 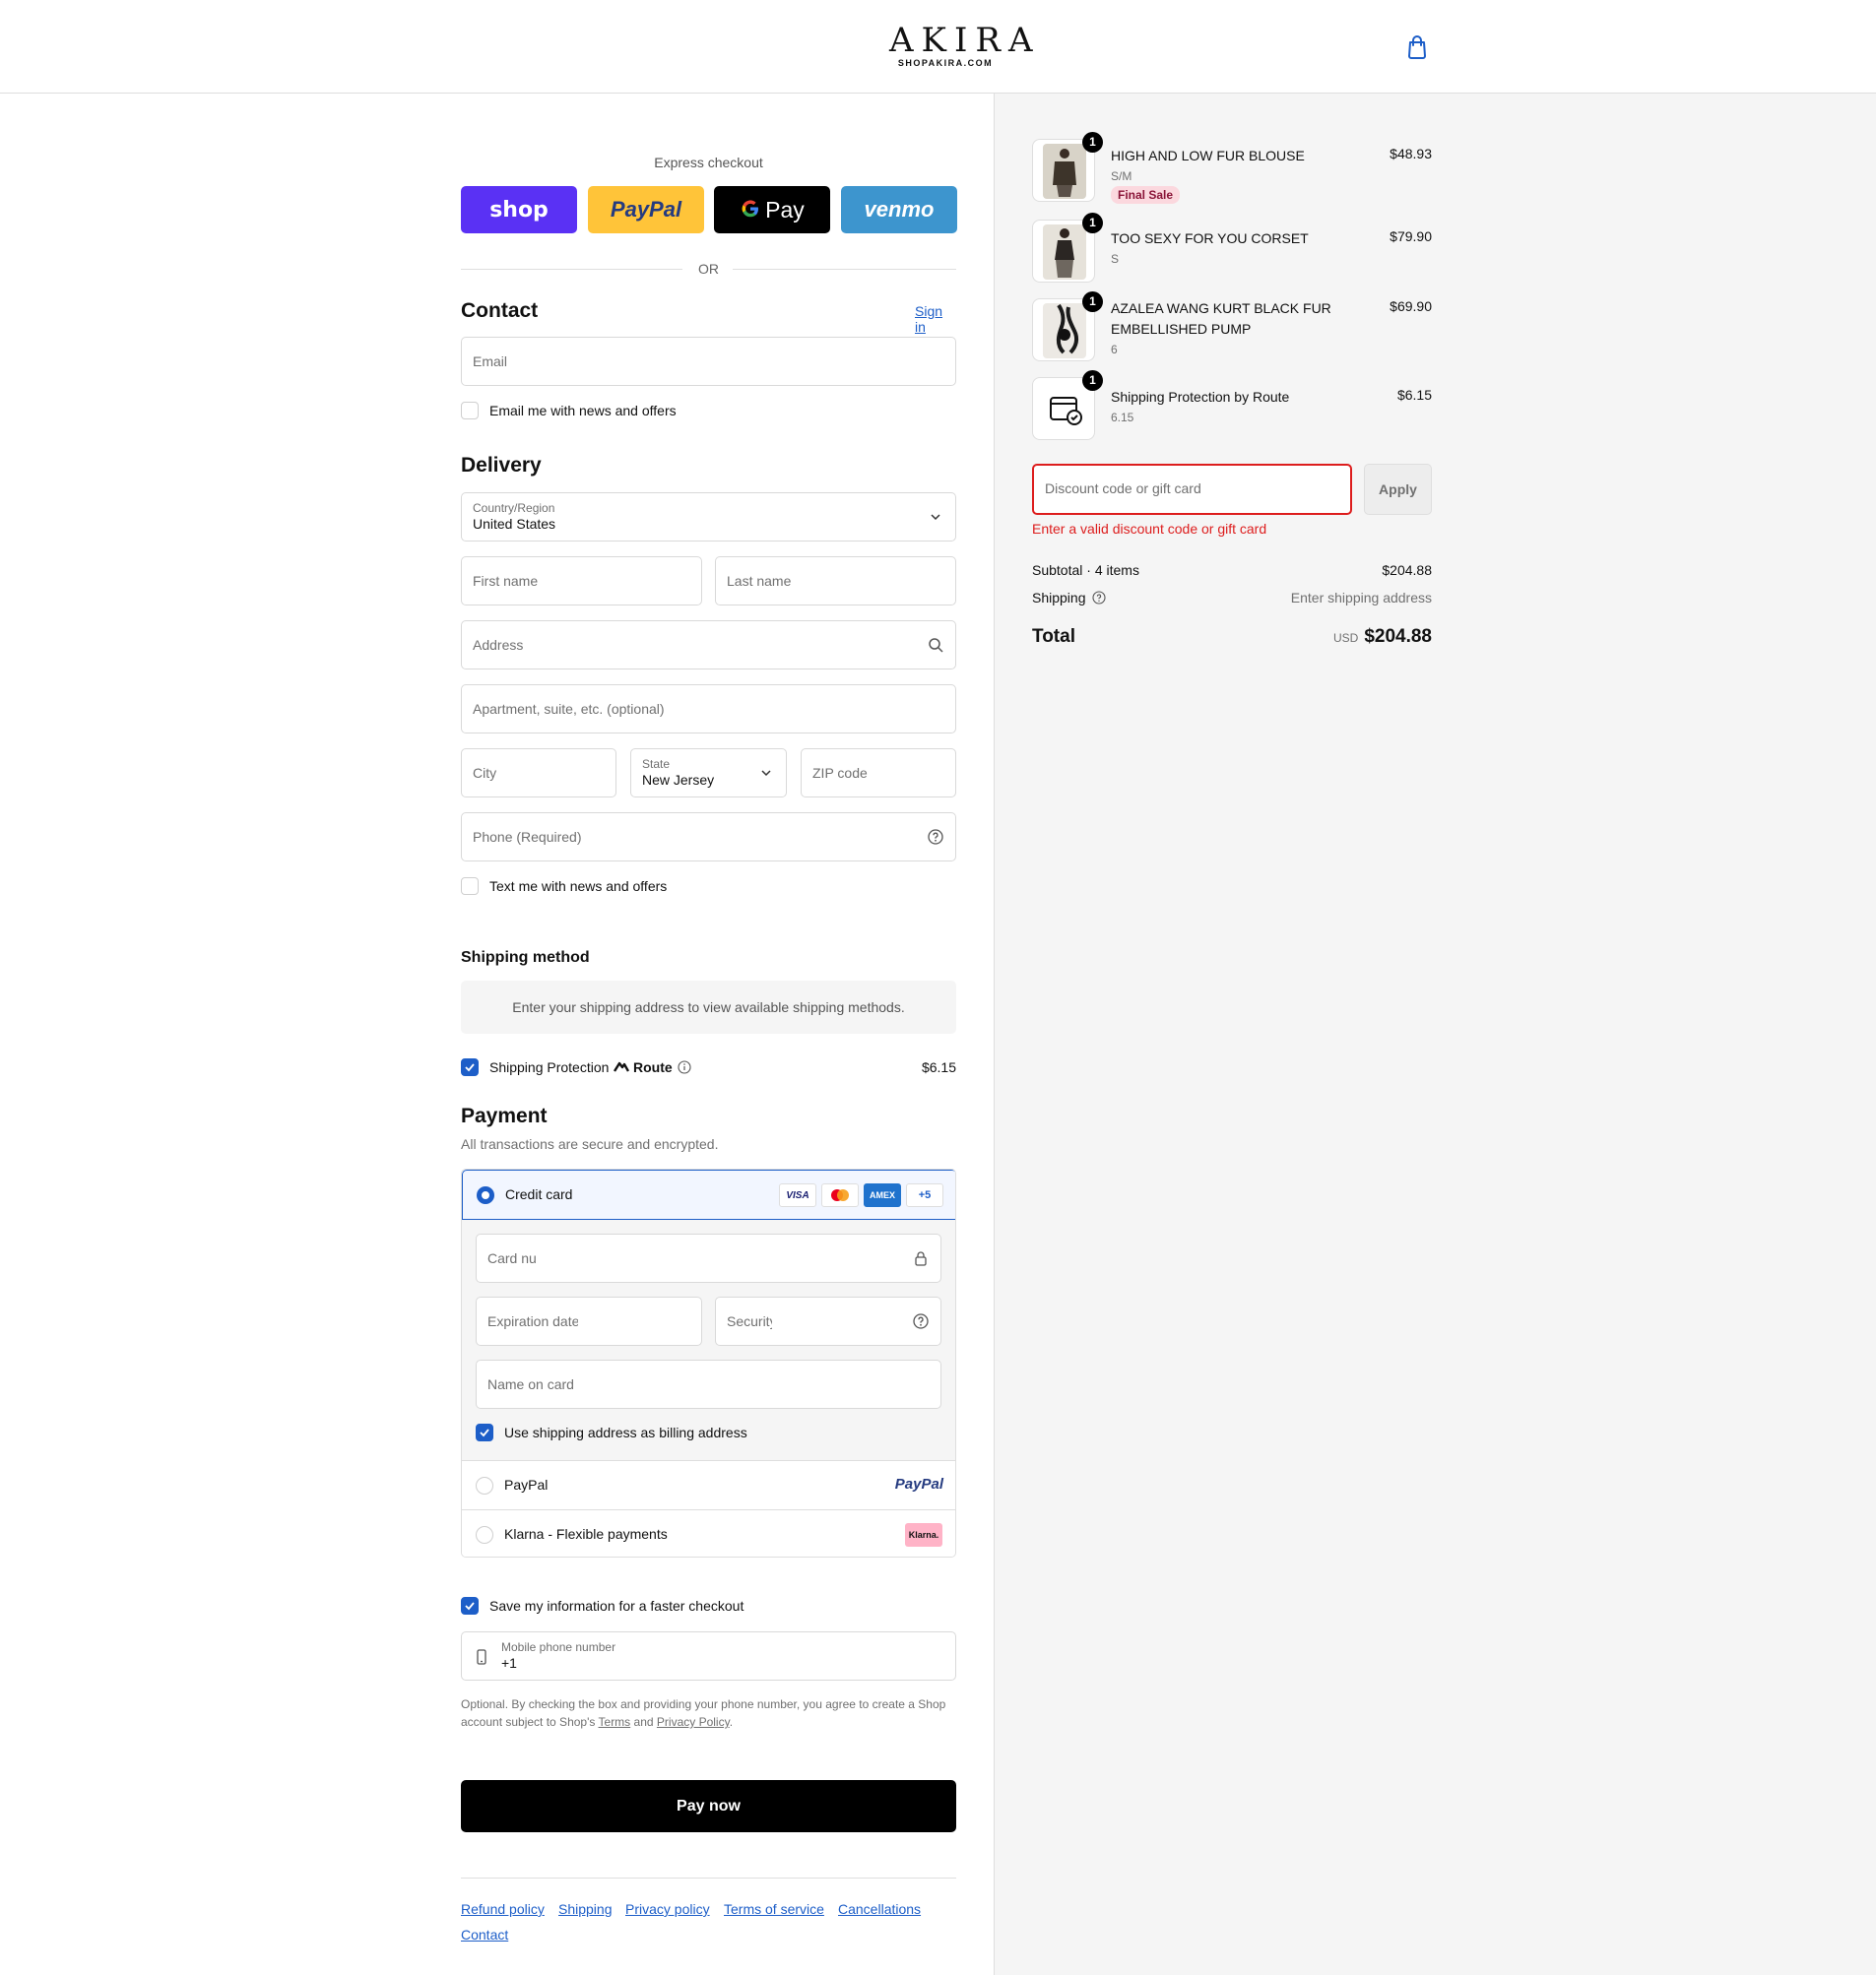 What do you see at coordinates (1382, 637) in the screenshot?
I see `total-amount: USD $204.88` at bounding box center [1382, 637].